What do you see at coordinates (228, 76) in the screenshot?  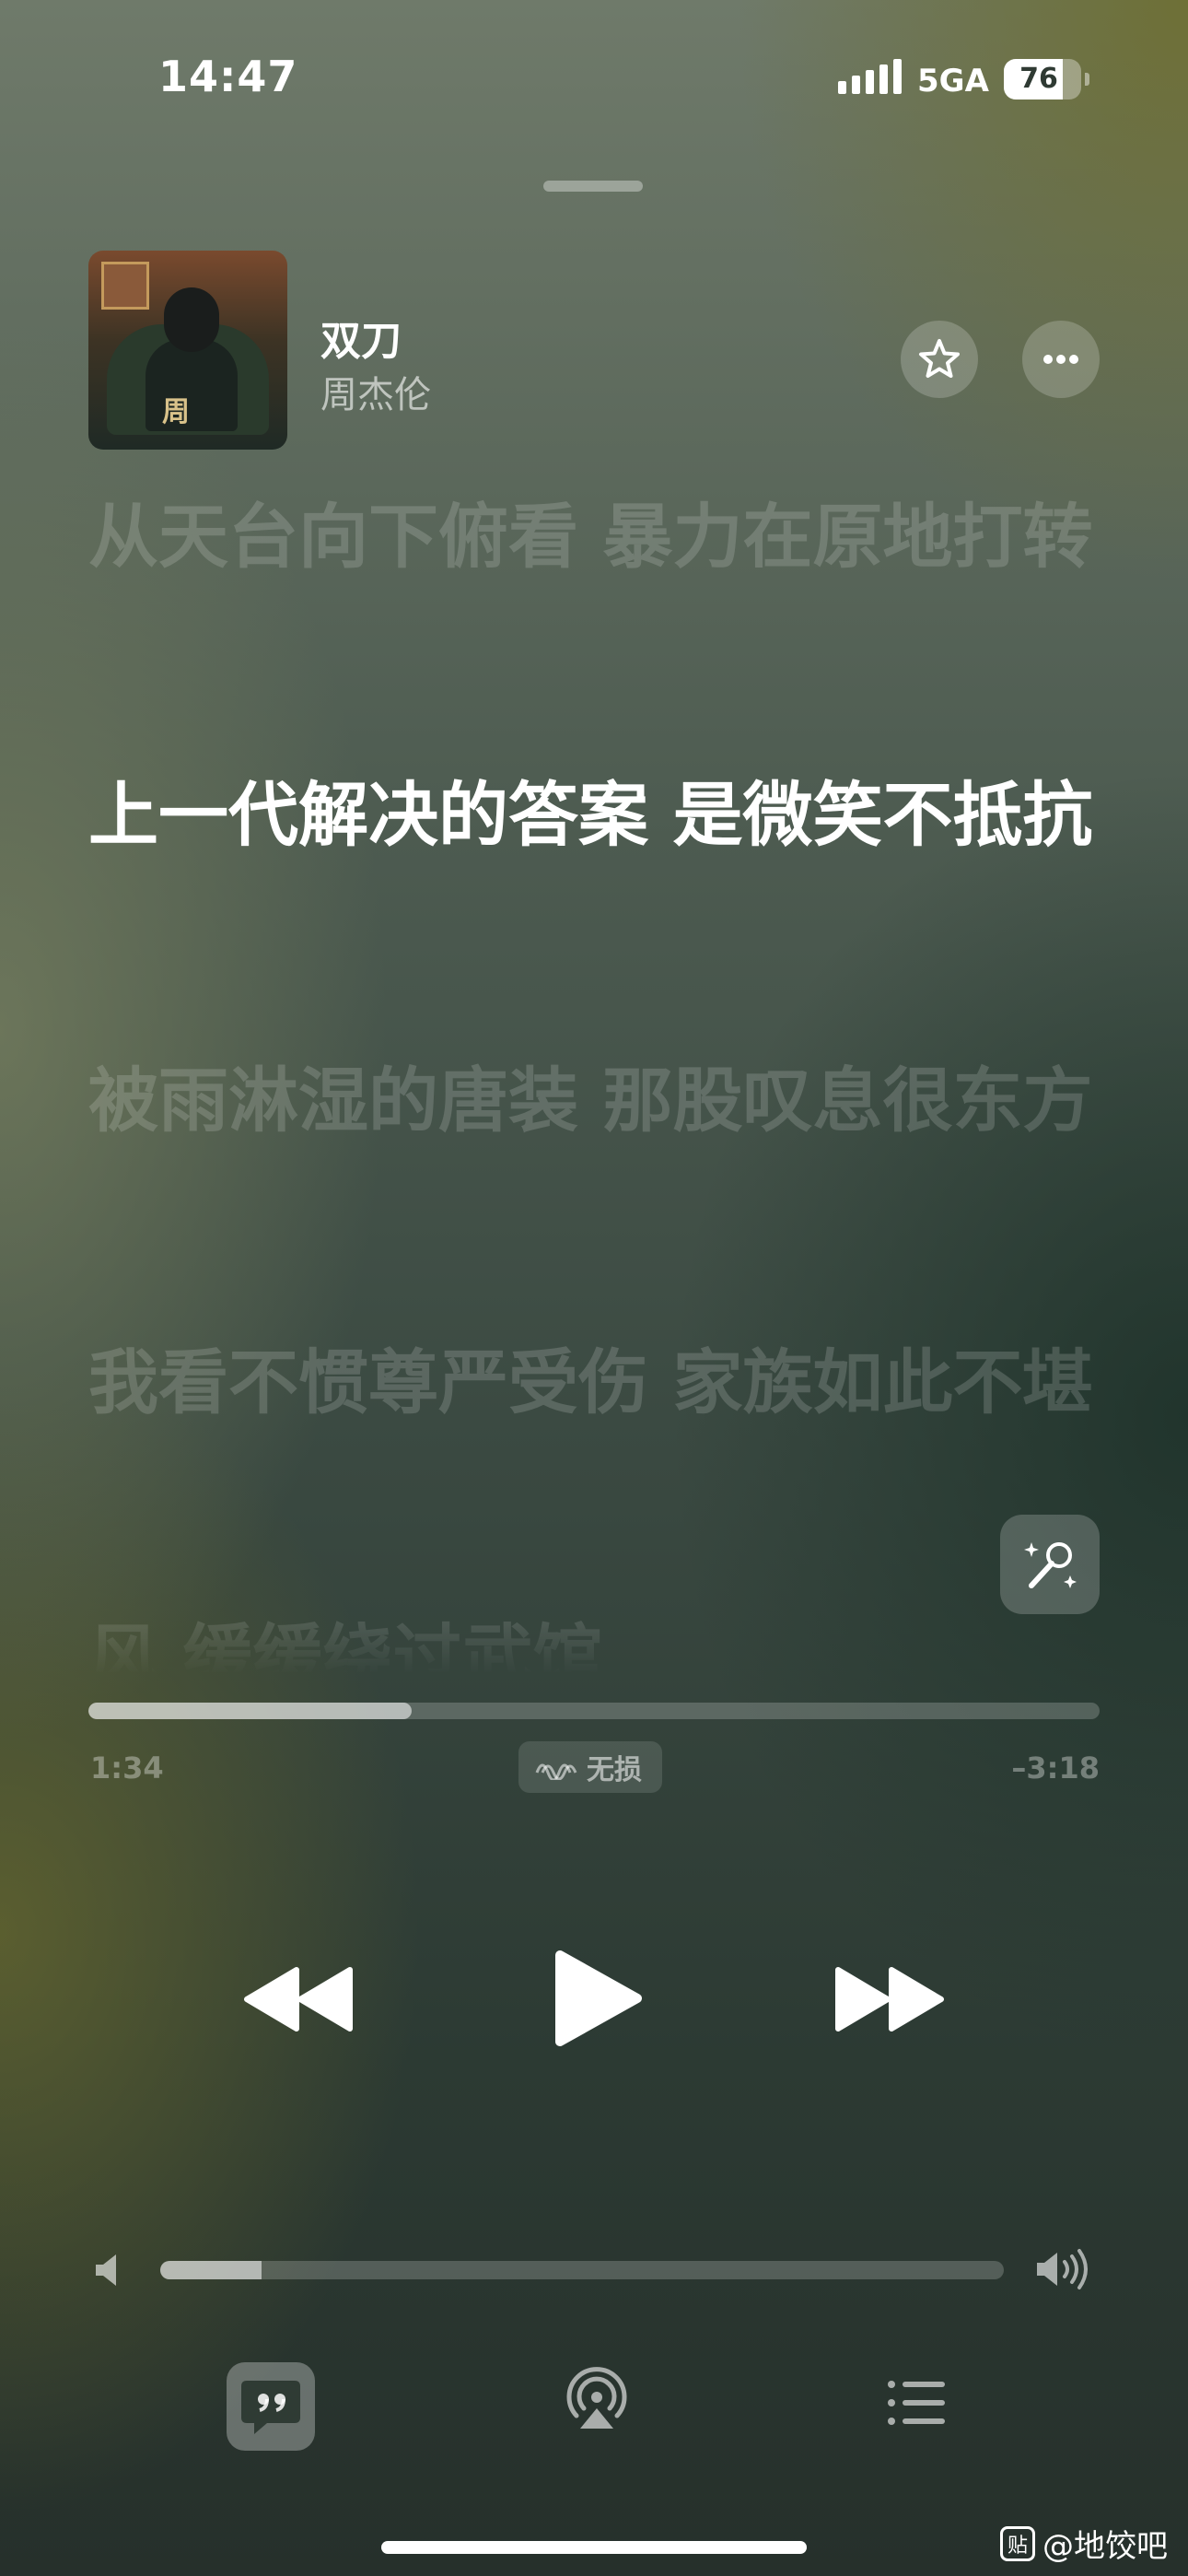 I see `status-time: 14:47` at bounding box center [228, 76].